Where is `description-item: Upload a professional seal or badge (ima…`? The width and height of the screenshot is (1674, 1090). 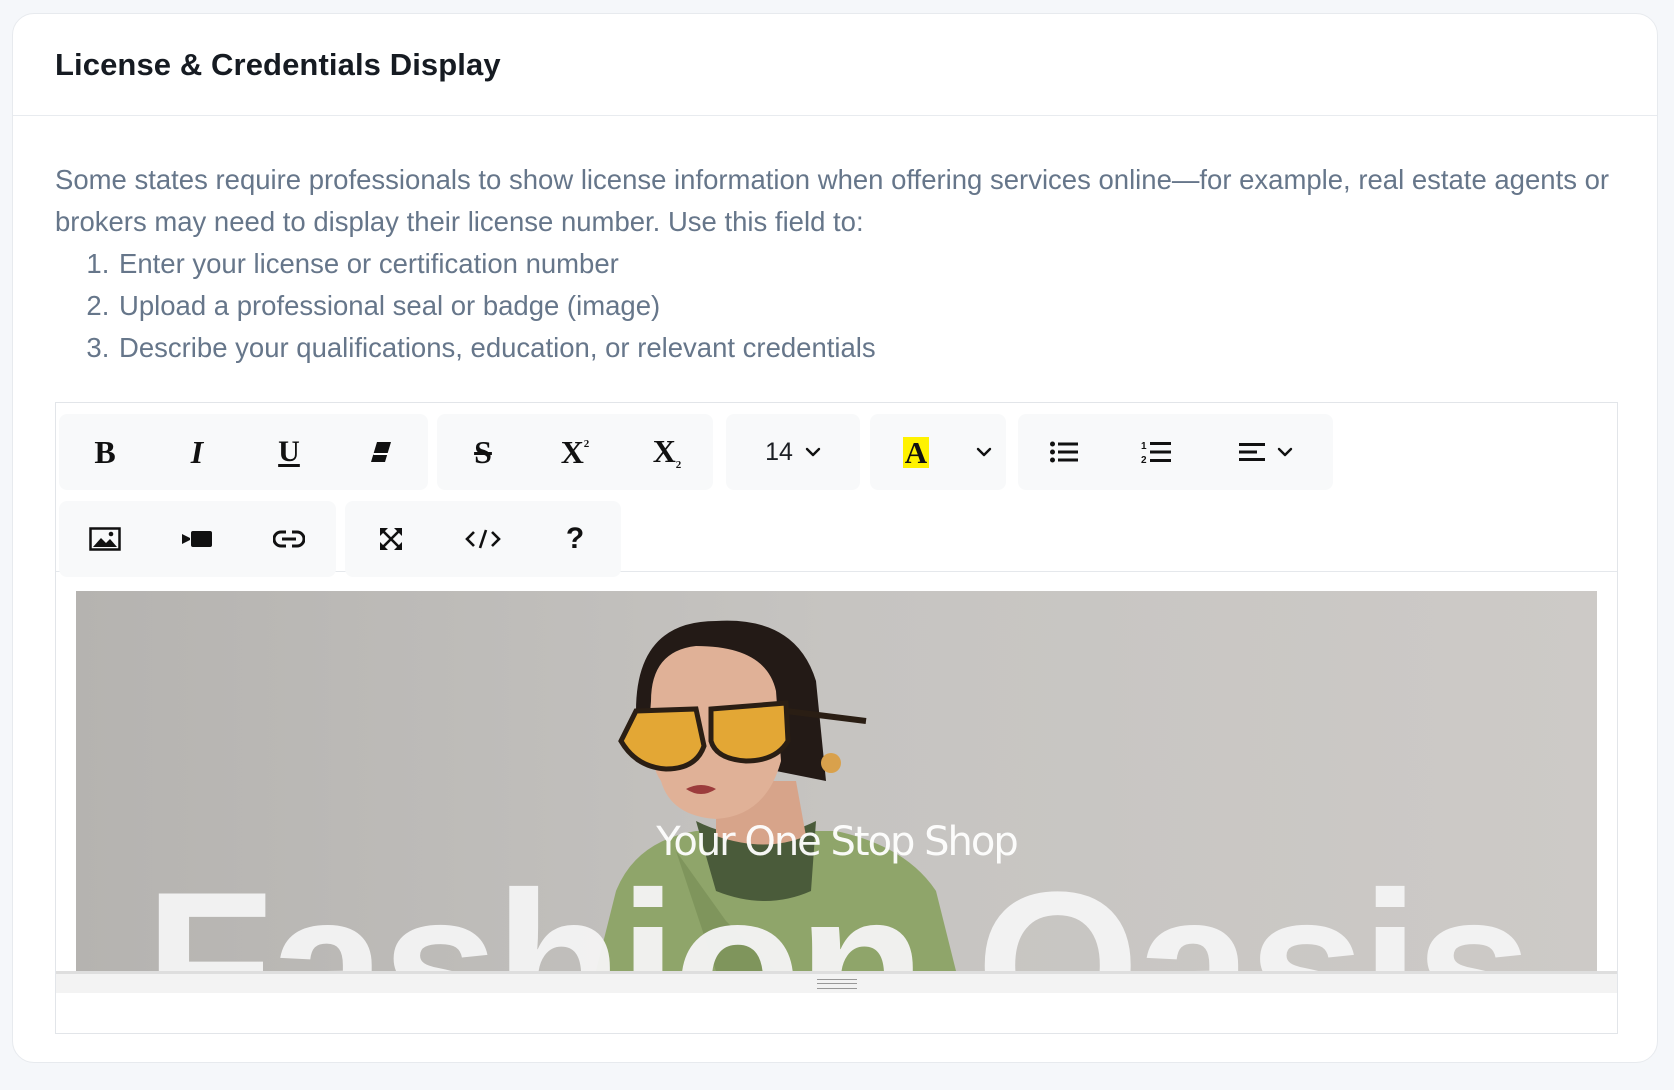 description-item: Upload a professional seal or badge (ima… is located at coordinates (876, 306).